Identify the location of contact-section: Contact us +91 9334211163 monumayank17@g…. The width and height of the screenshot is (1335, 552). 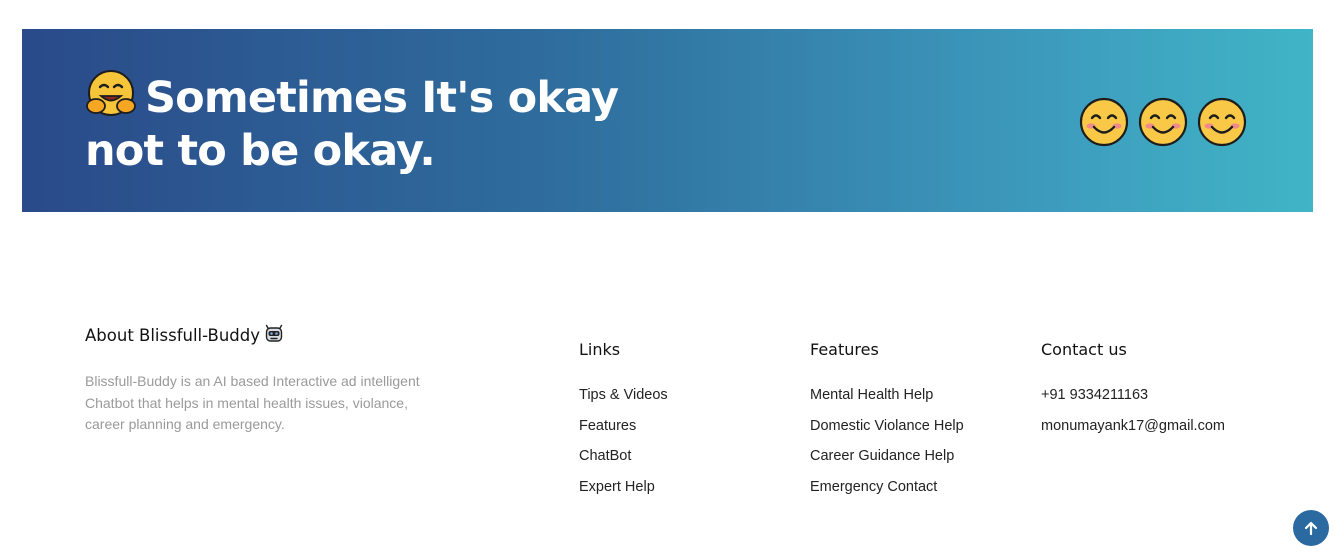
(1133, 393).